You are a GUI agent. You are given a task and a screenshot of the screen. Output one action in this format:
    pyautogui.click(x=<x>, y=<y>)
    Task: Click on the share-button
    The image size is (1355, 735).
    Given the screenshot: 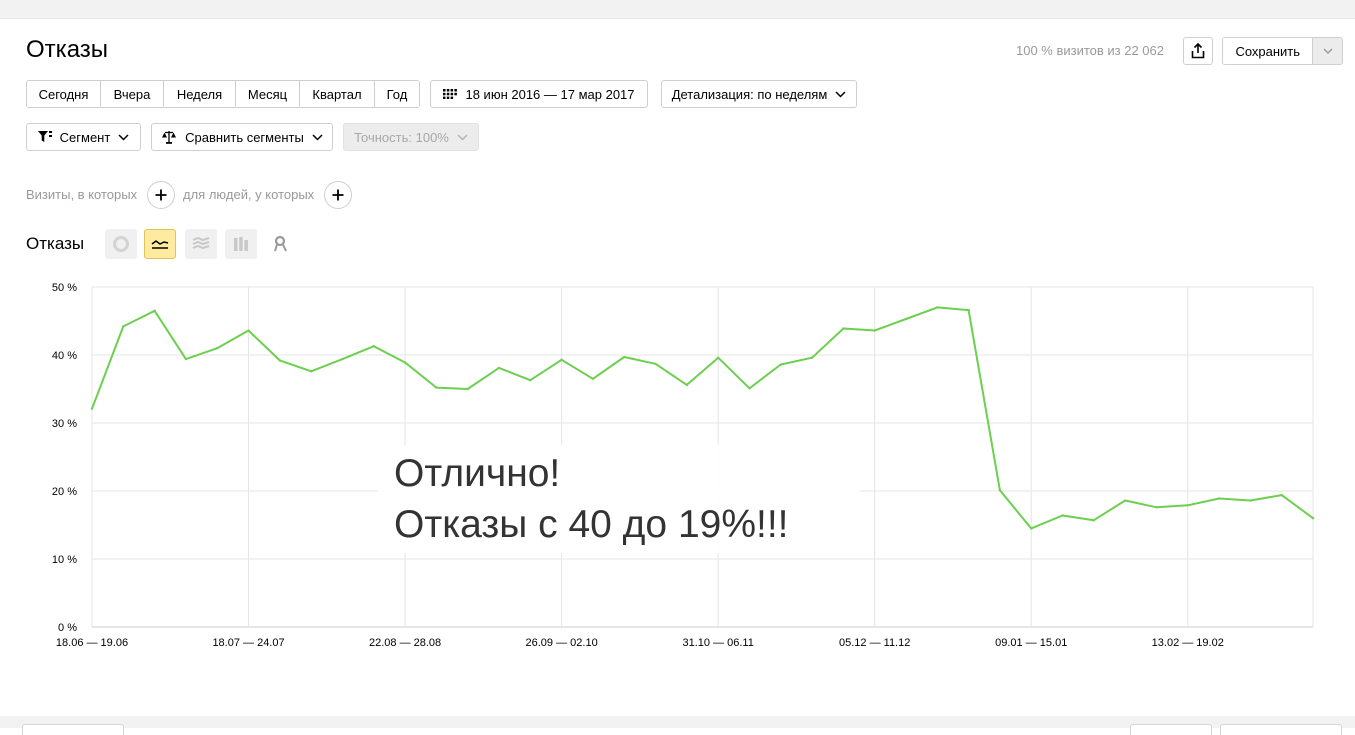 What is the action you would take?
    pyautogui.click(x=1198, y=51)
    